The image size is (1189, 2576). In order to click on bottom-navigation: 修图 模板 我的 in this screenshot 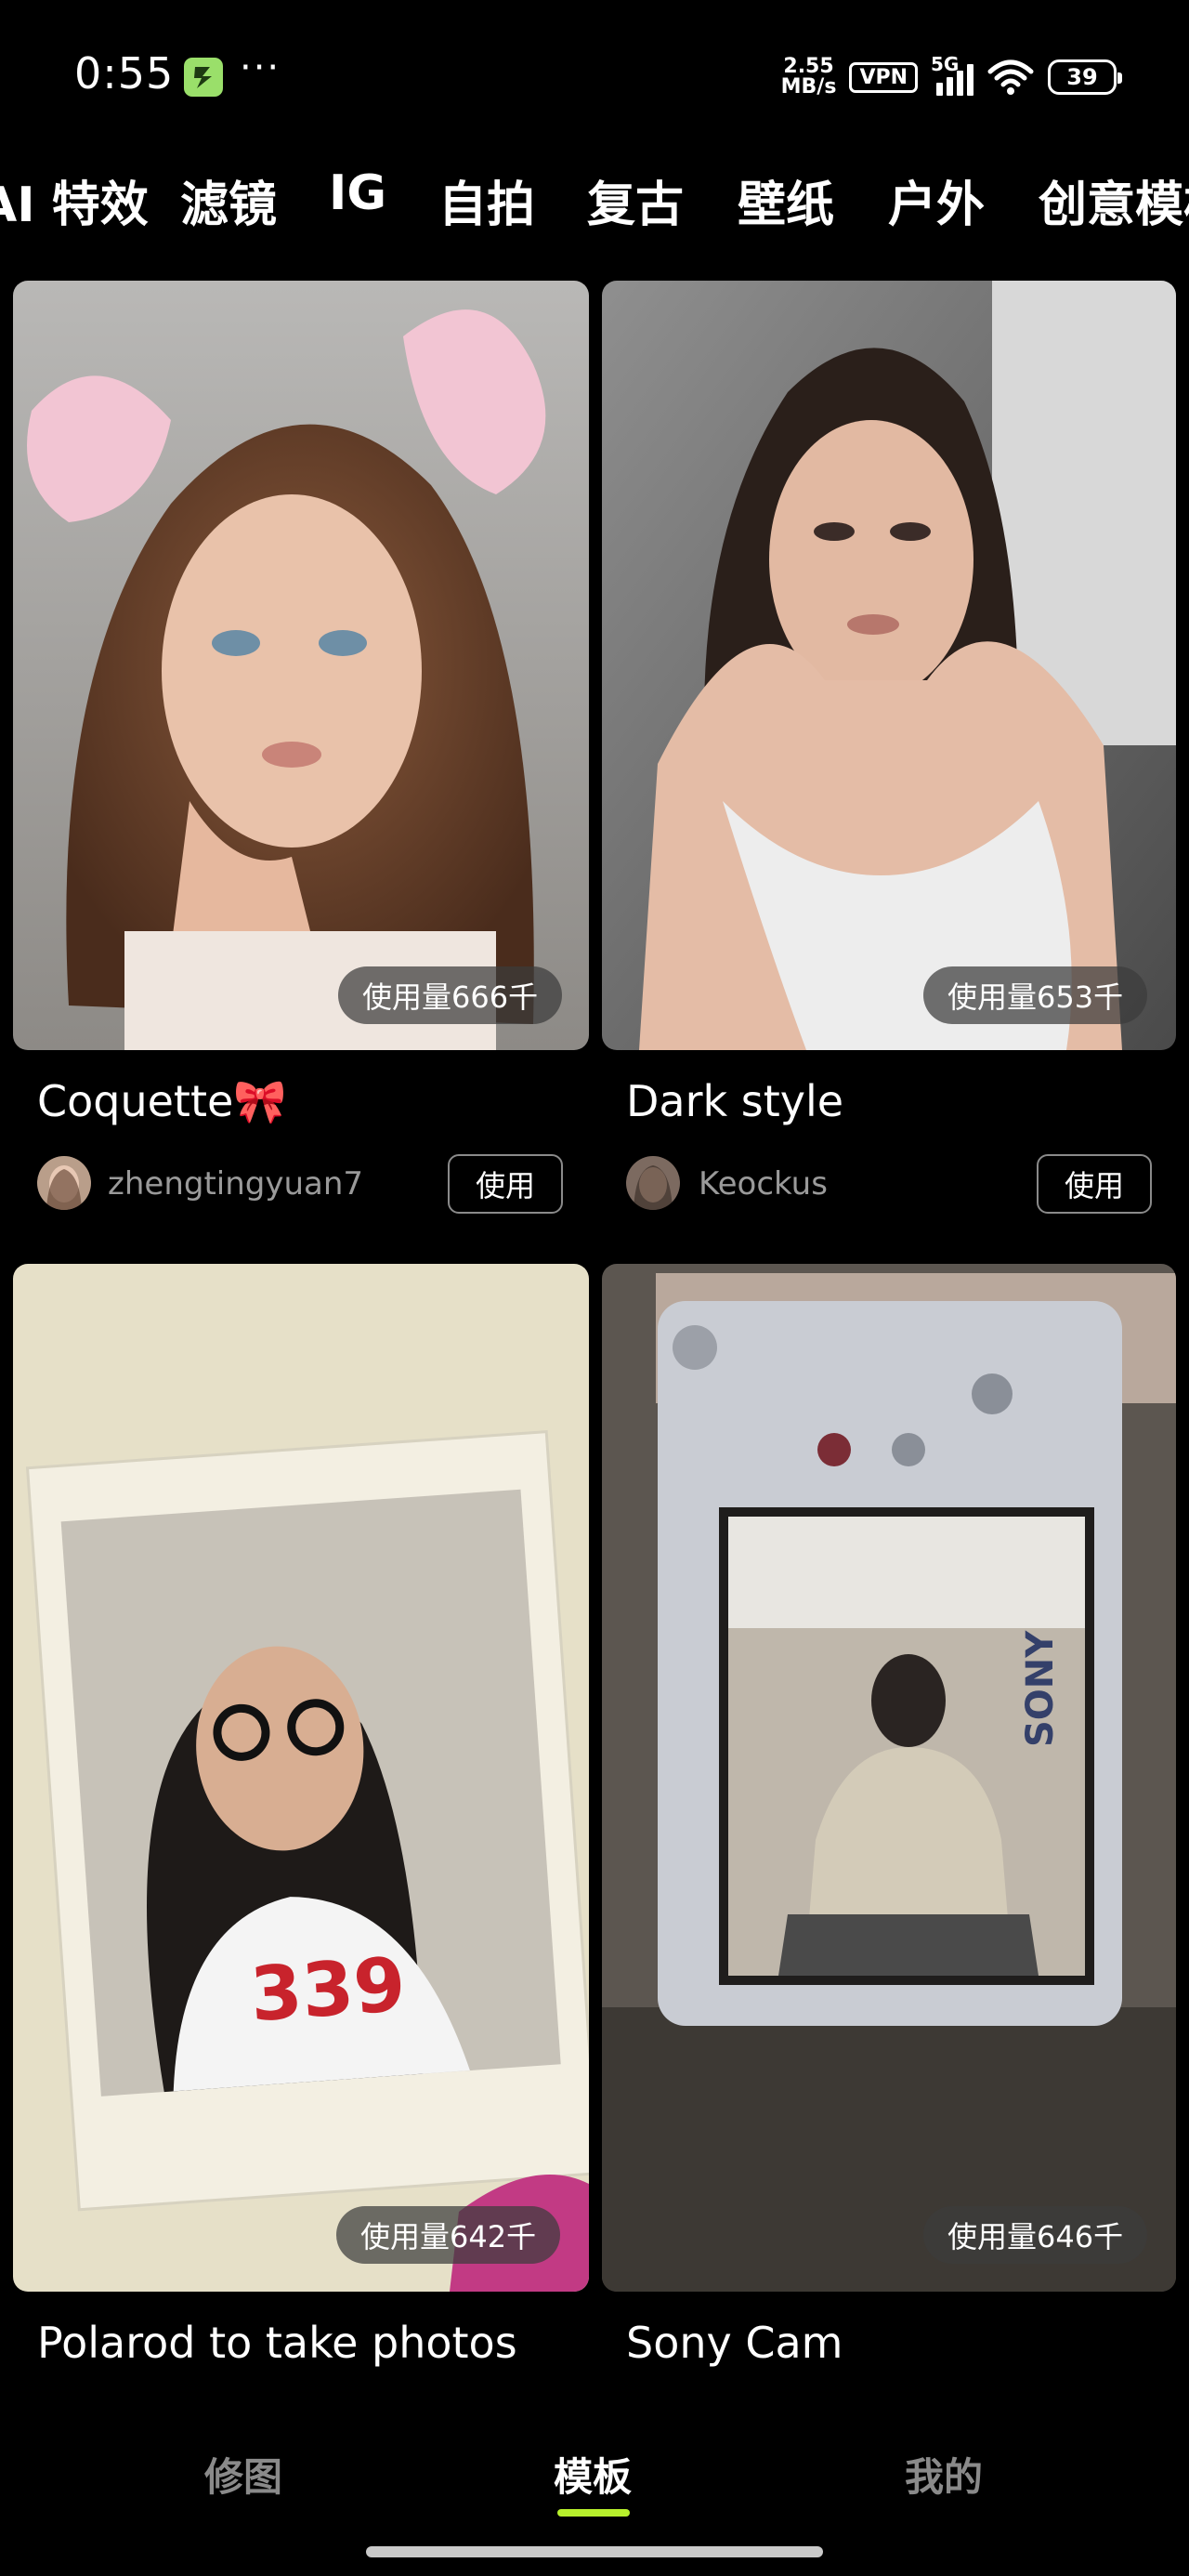, I will do `click(594, 2487)`.